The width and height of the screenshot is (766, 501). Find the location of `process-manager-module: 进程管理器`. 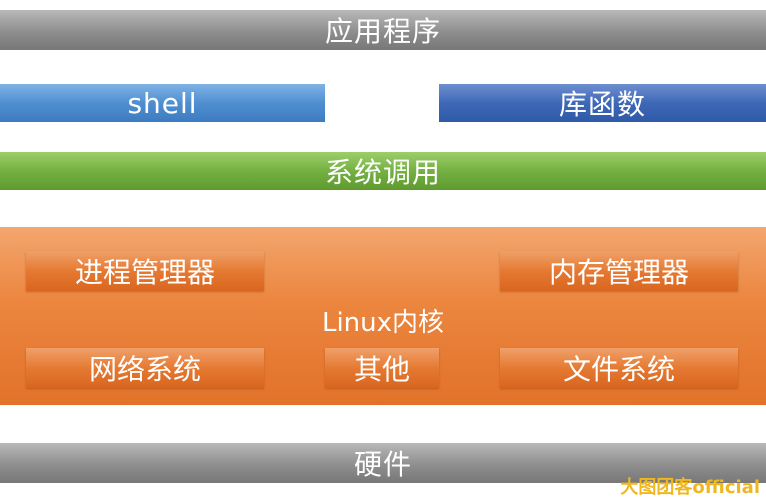

process-manager-module: 进程管理器 is located at coordinates (145, 271).